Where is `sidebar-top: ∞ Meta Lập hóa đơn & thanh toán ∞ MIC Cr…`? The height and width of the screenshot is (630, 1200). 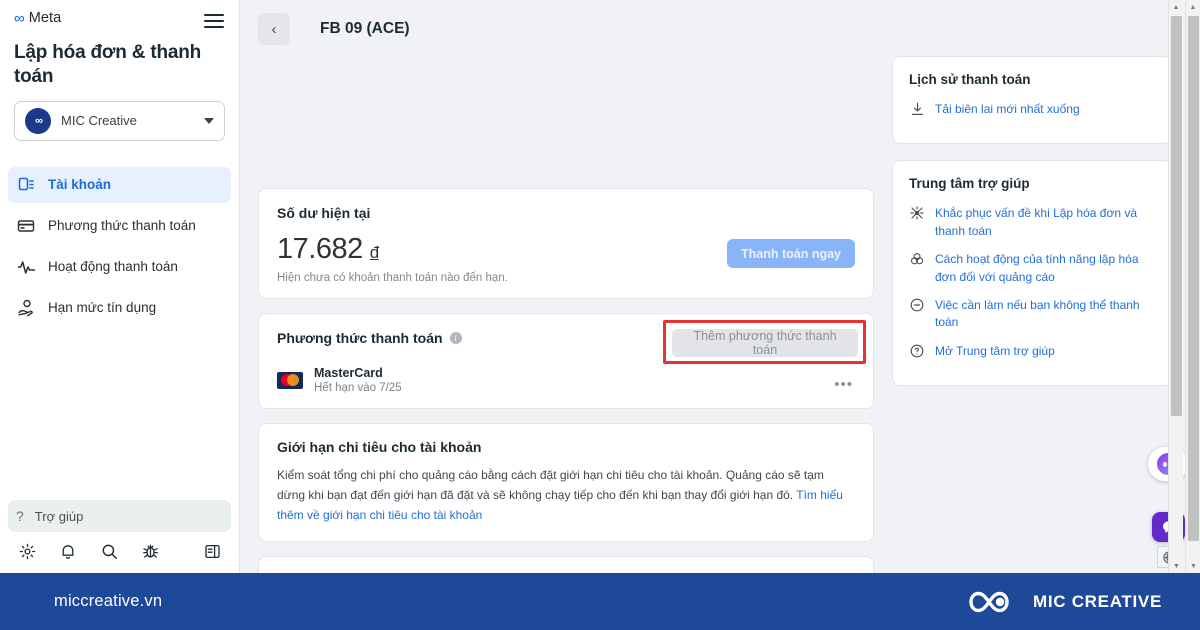 sidebar-top: ∞ Meta Lập hóa đơn & thanh toán ∞ MIC Cr… is located at coordinates (119, 70).